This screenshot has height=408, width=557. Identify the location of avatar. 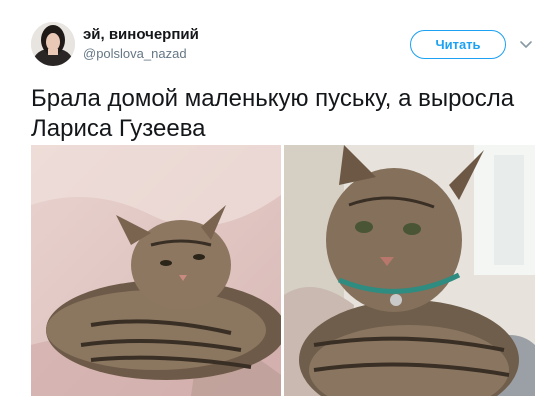
(53, 44).